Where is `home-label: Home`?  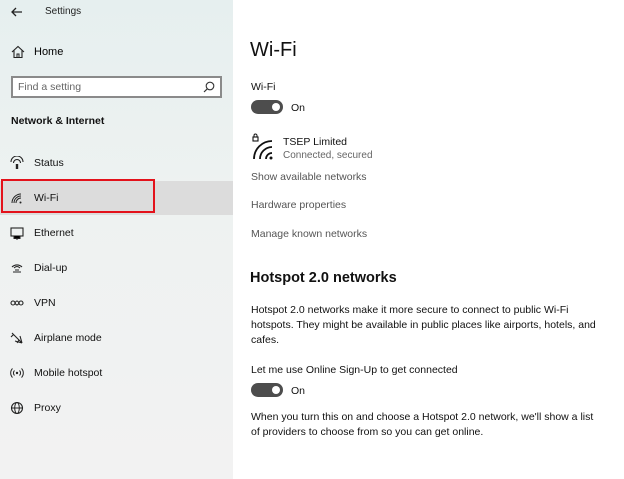 home-label: Home is located at coordinates (49, 52).